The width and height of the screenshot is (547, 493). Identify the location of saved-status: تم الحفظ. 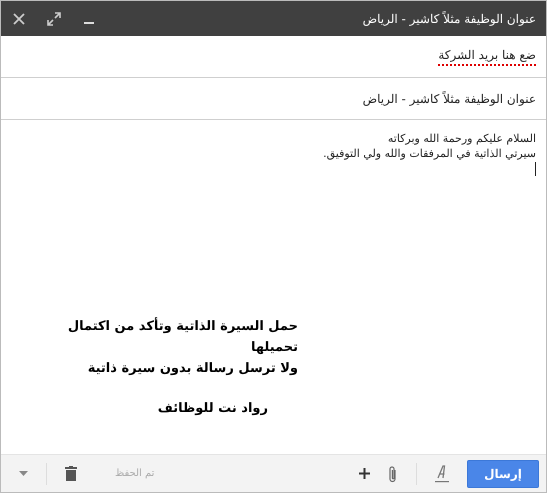
(134, 473).